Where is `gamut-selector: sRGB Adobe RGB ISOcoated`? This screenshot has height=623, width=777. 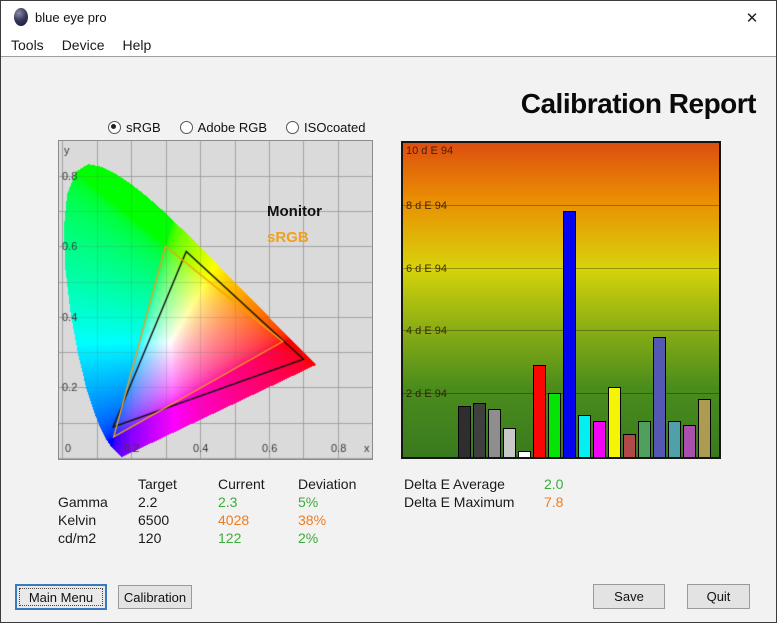 gamut-selector: sRGB Adobe RGB ISOcoated is located at coordinates (236, 127).